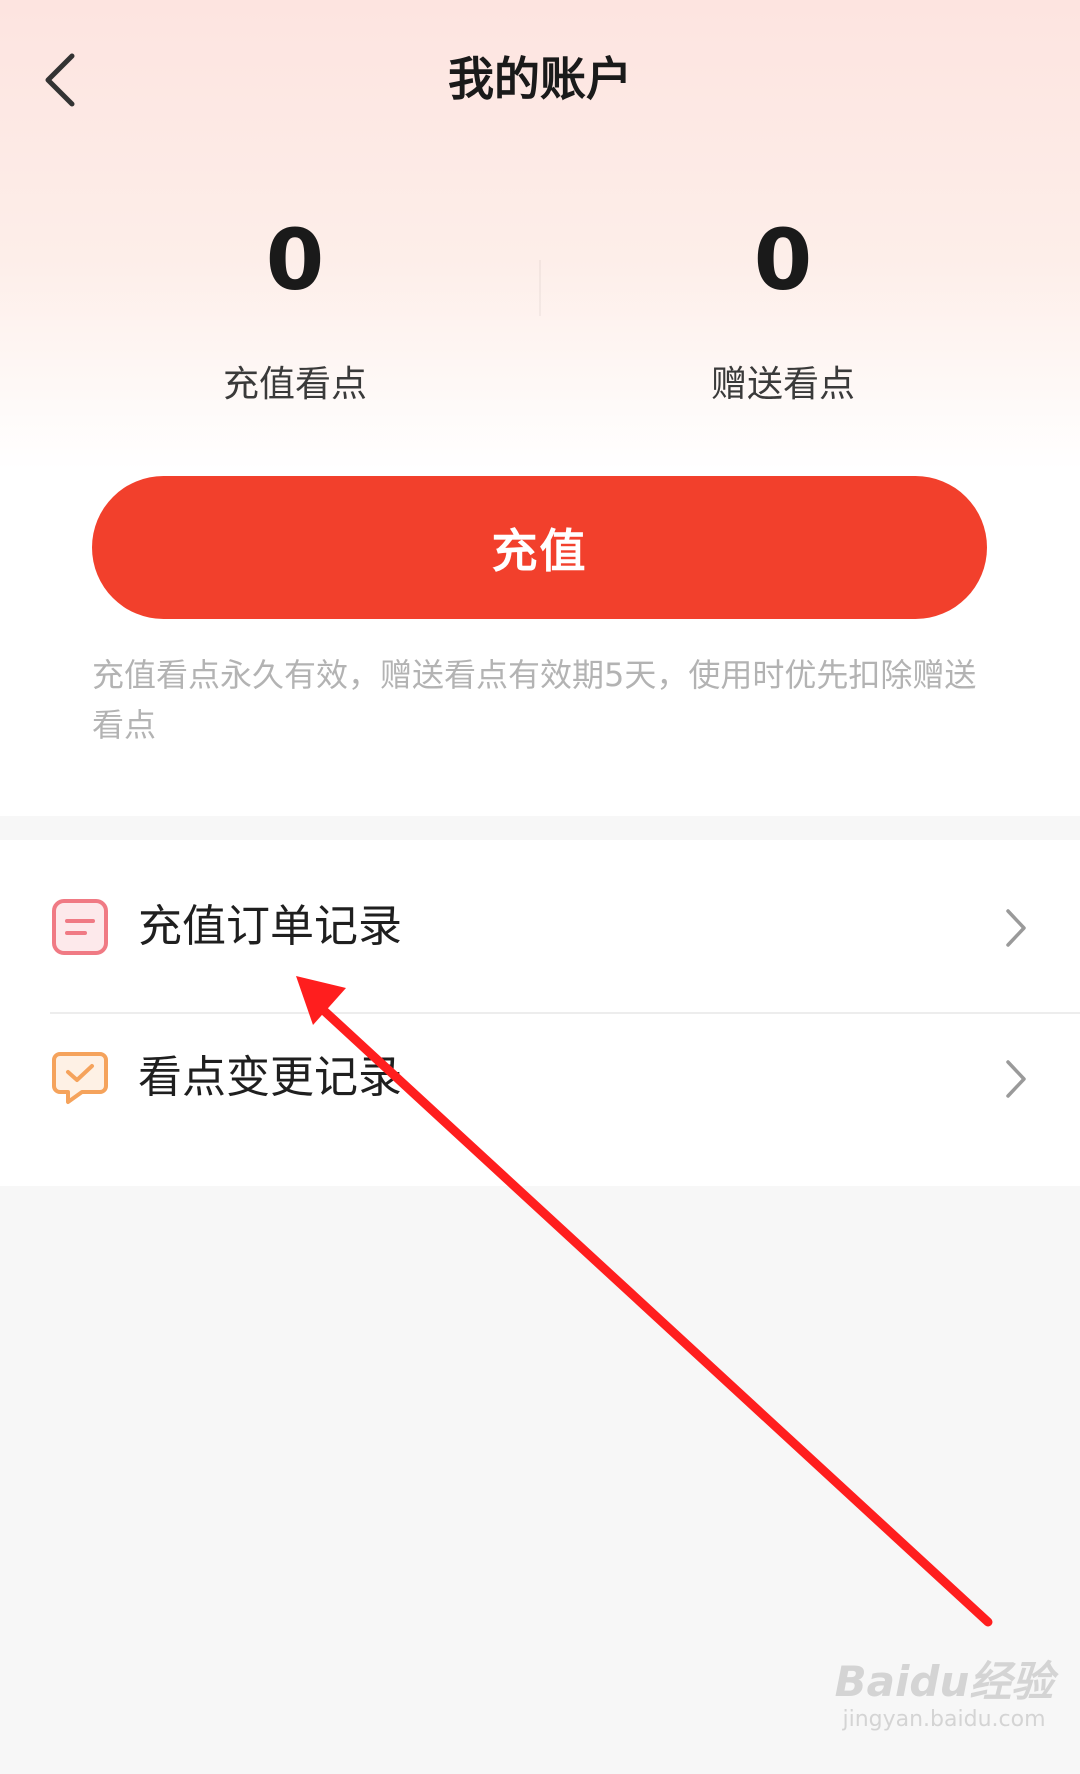  What do you see at coordinates (782, 384) in the screenshot?
I see `gift-points-label: 赠送看点` at bounding box center [782, 384].